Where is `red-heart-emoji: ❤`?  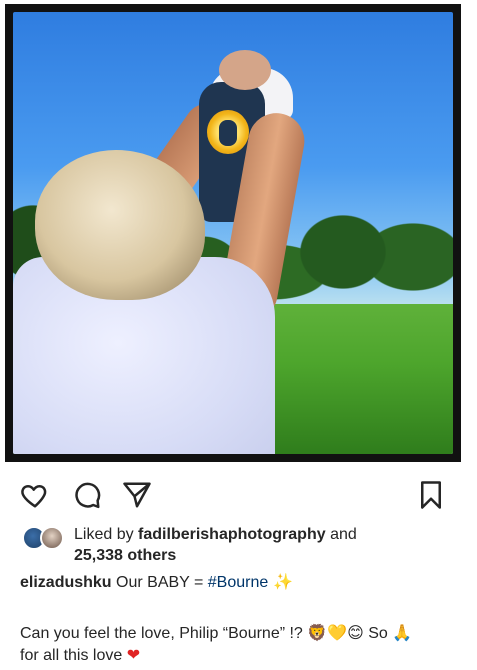 red-heart-emoji: ❤ is located at coordinates (133, 654).